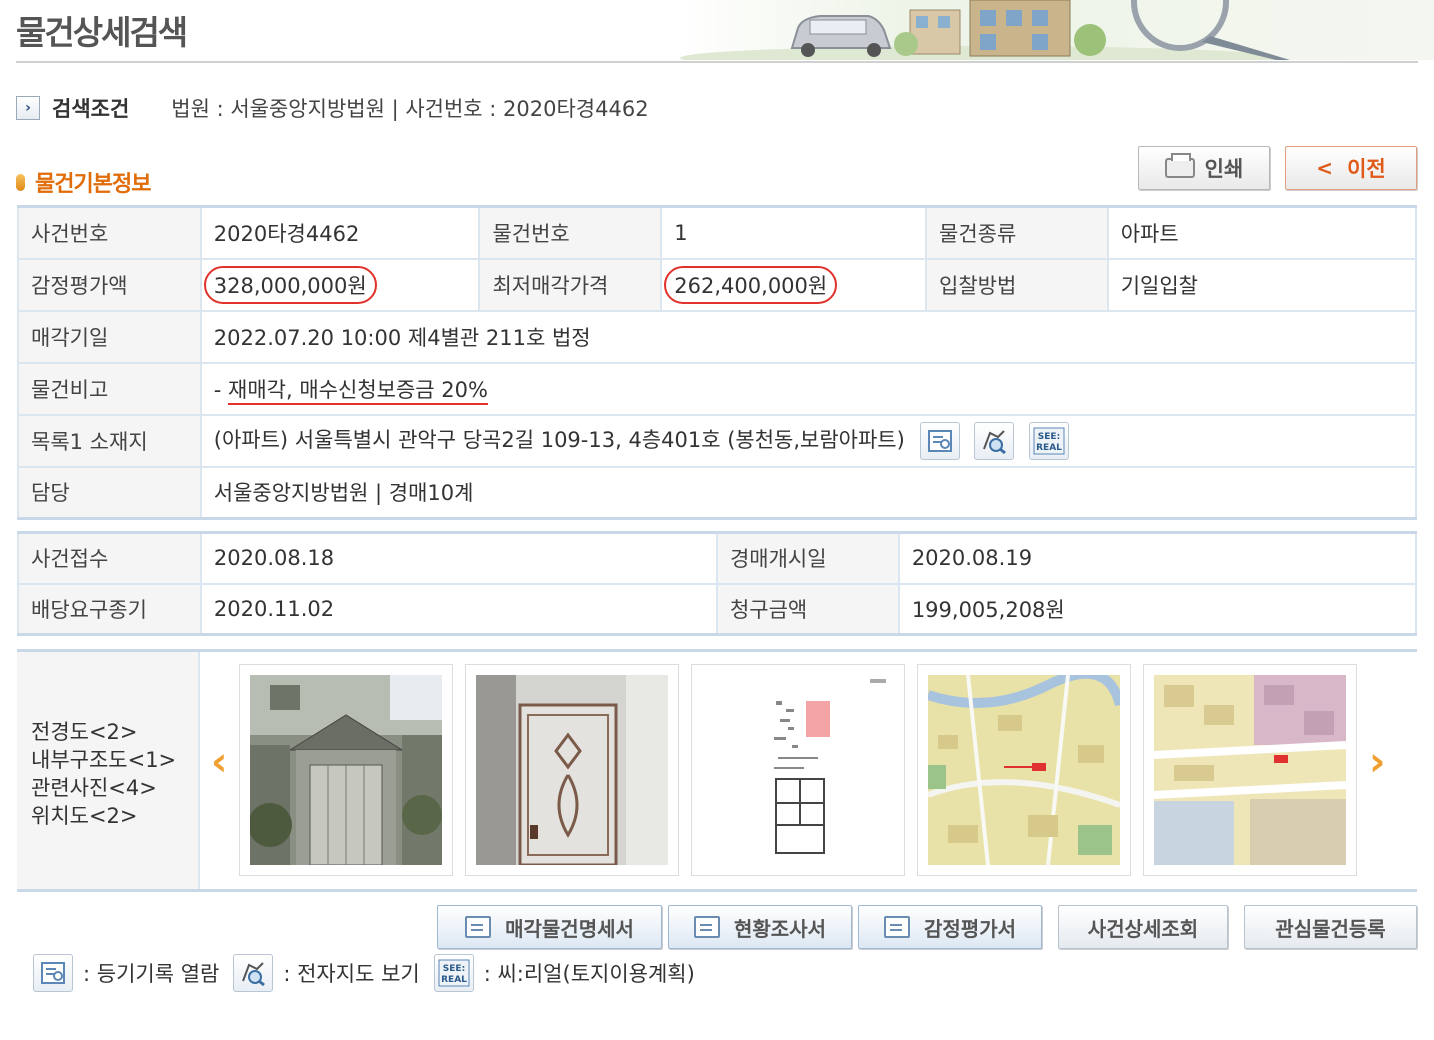  What do you see at coordinates (221, 389) in the screenshot?
I see `remark-prefix: -` at bounding box center [221, 389].